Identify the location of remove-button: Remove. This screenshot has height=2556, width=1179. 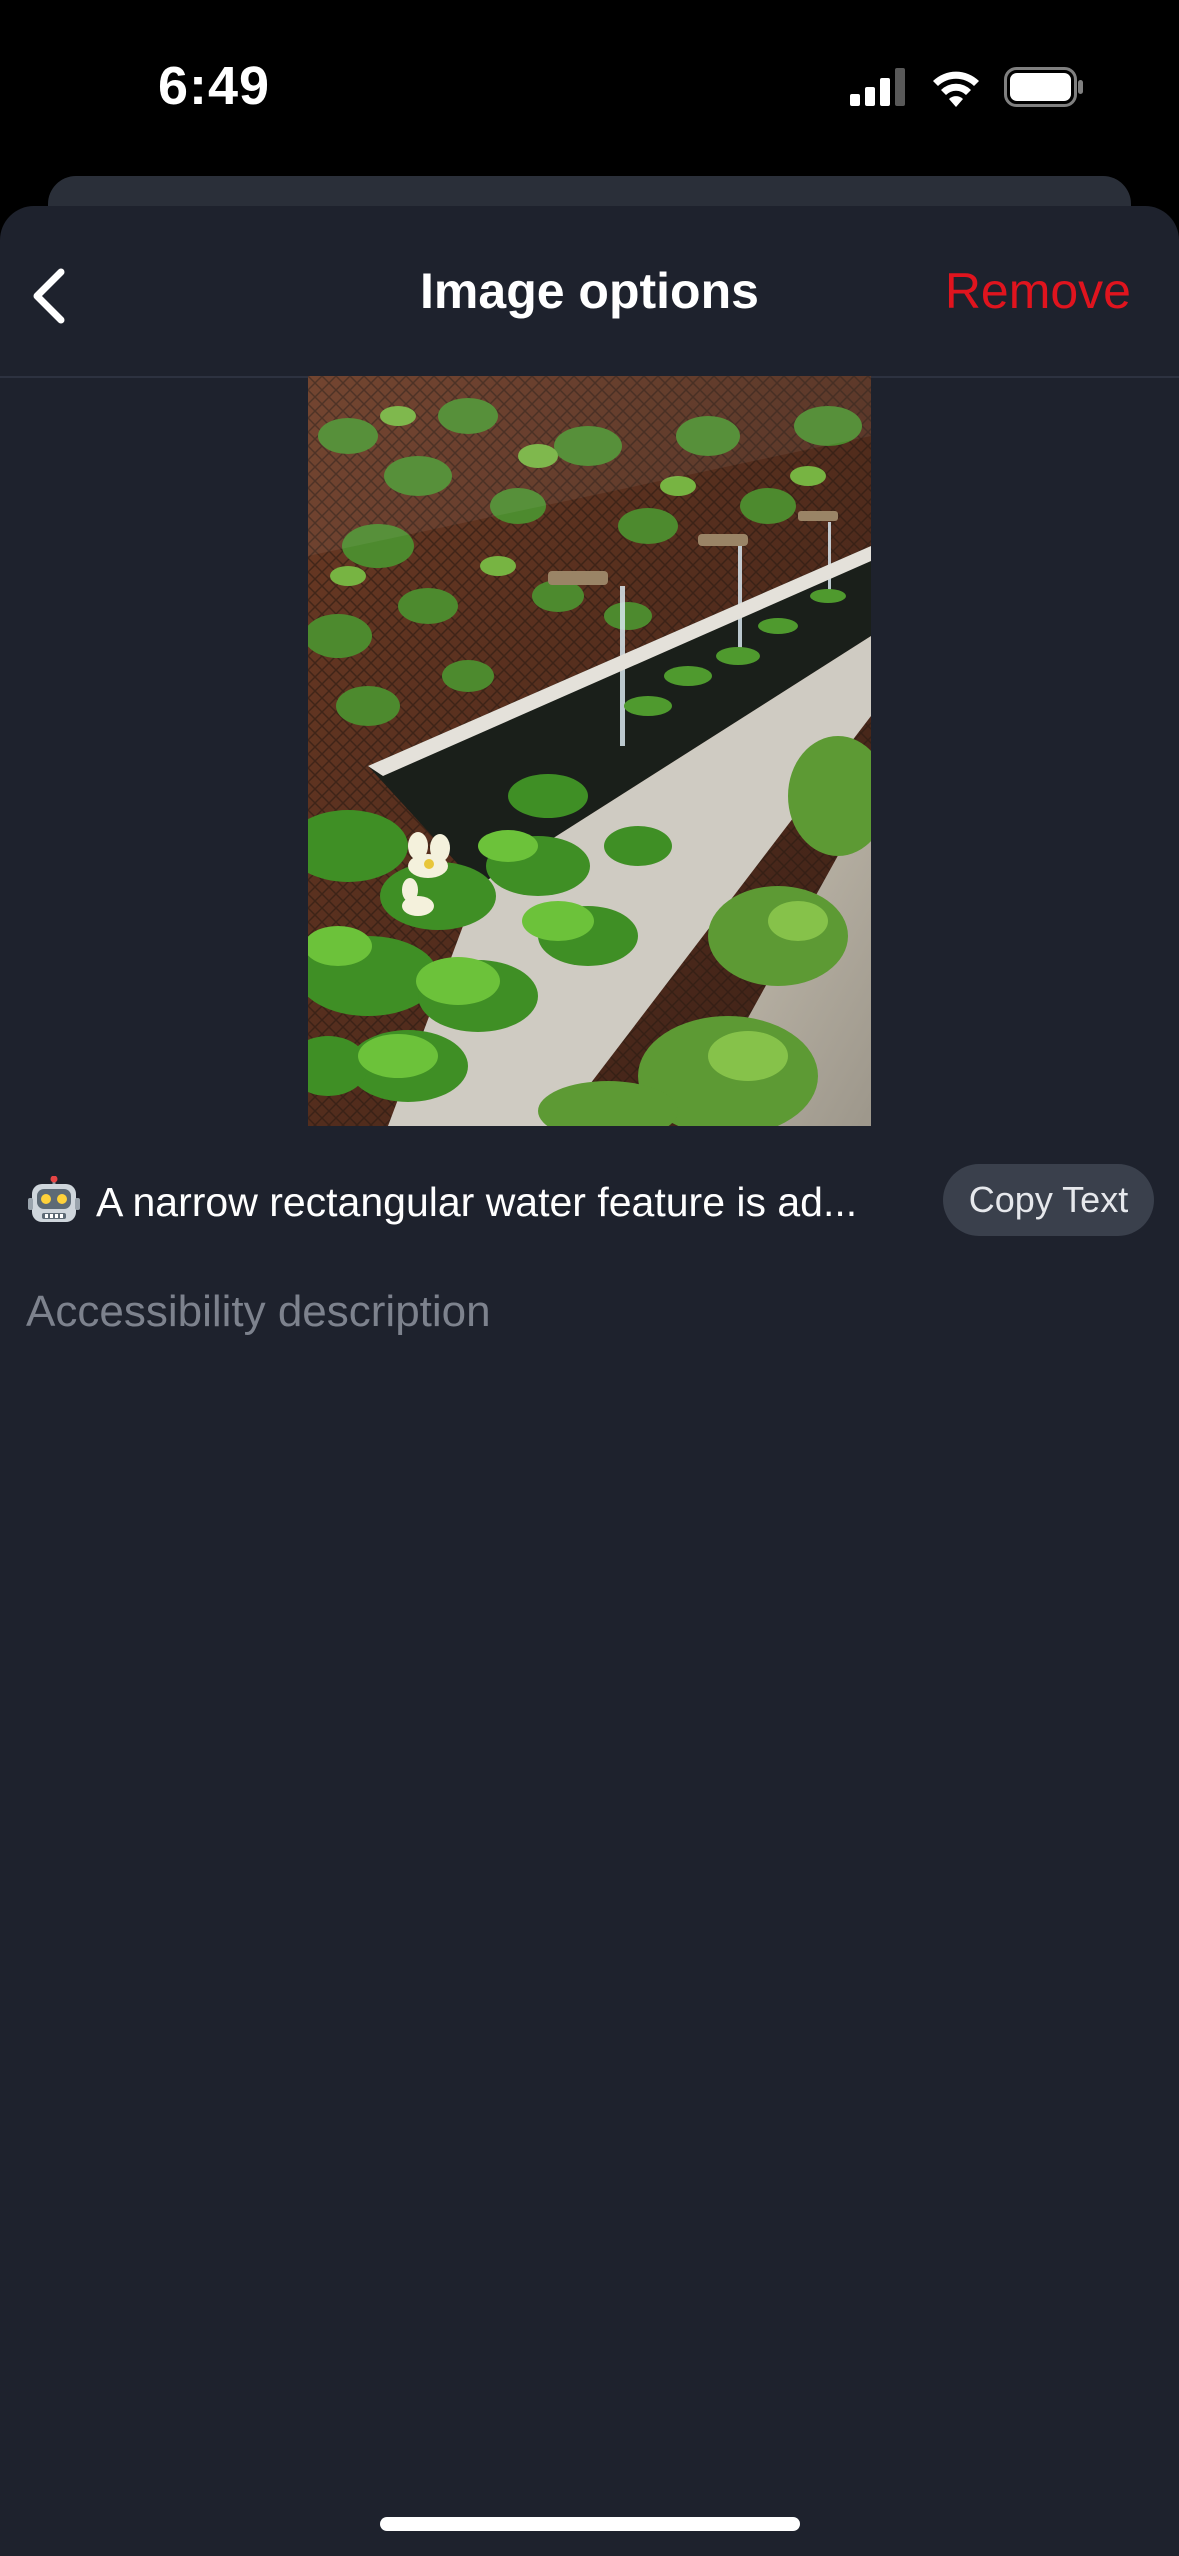
(1038, 291).